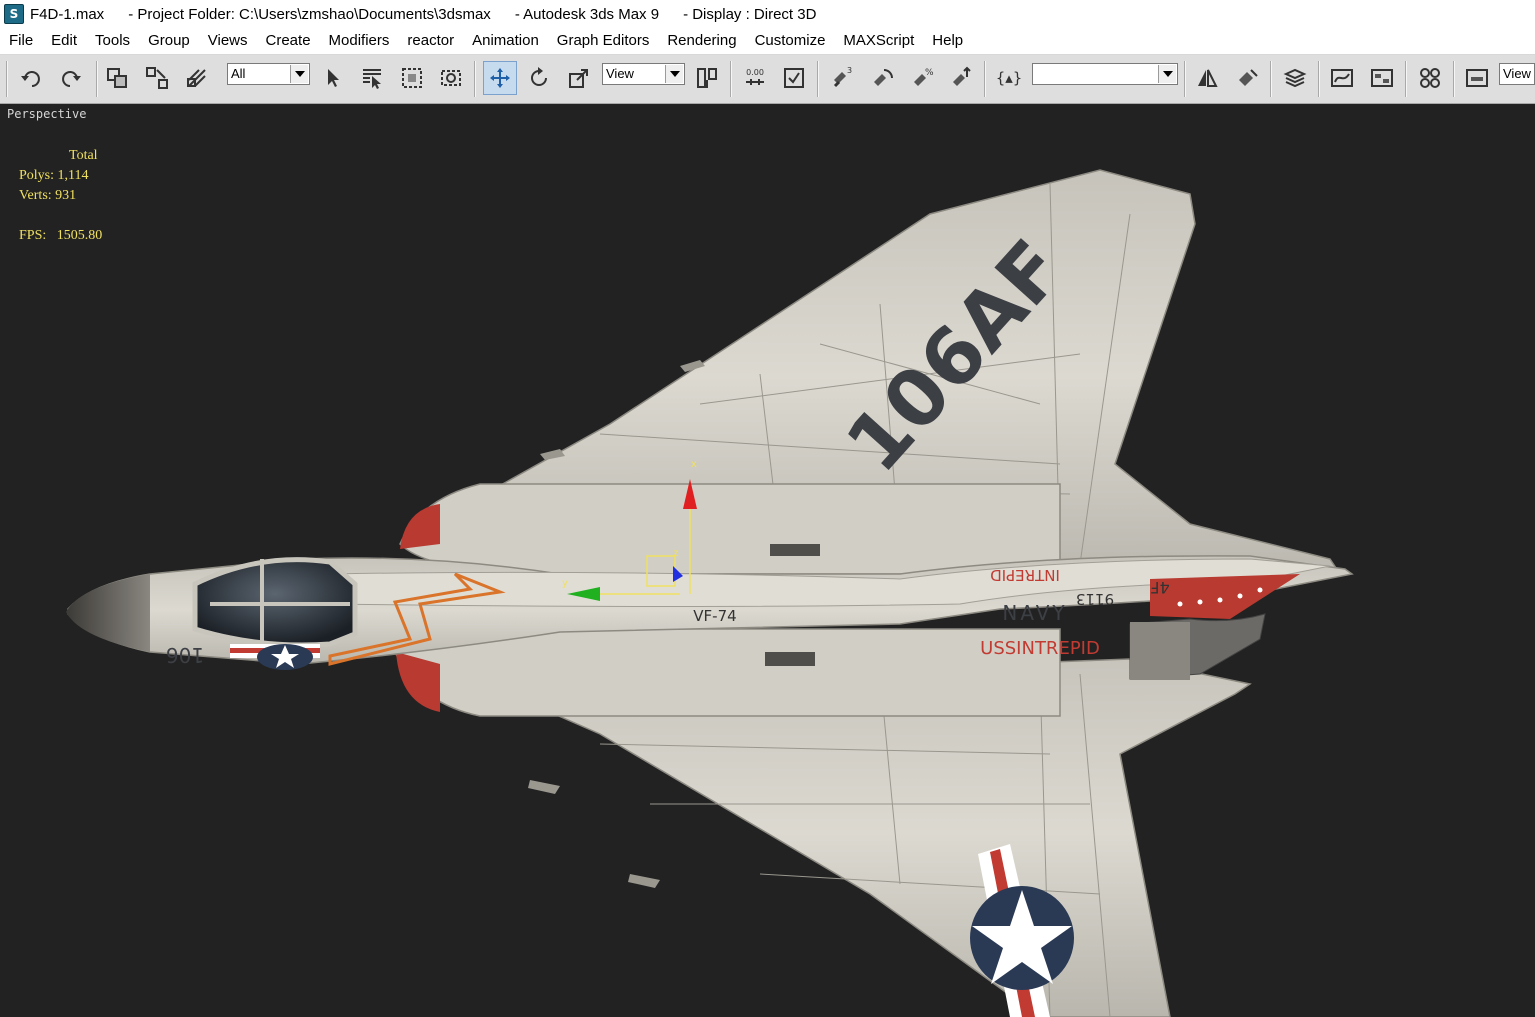 Image resolution: width=1535 pixels, height=1017 pixels. I want to click on link-icon, so click(117, 78).